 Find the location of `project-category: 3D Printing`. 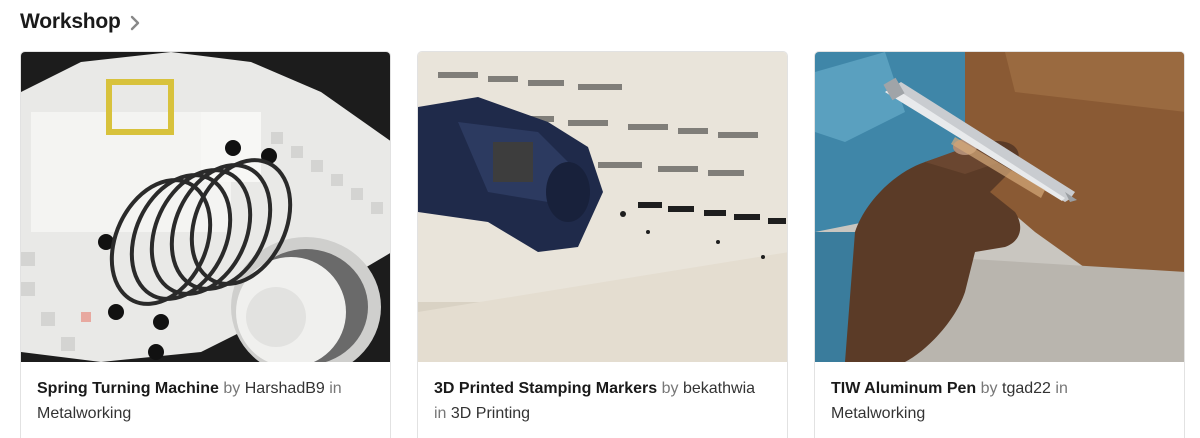

project-category: 3D Printing is located at coordinates (490, 413).